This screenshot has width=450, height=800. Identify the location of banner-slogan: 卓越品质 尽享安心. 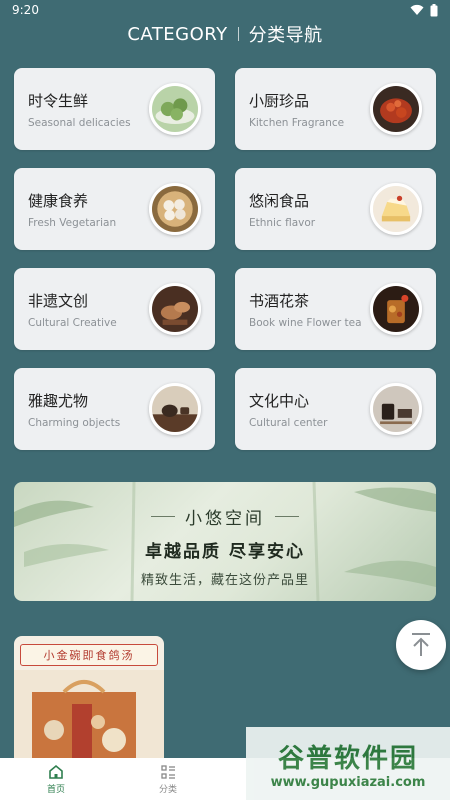
(225, 552).